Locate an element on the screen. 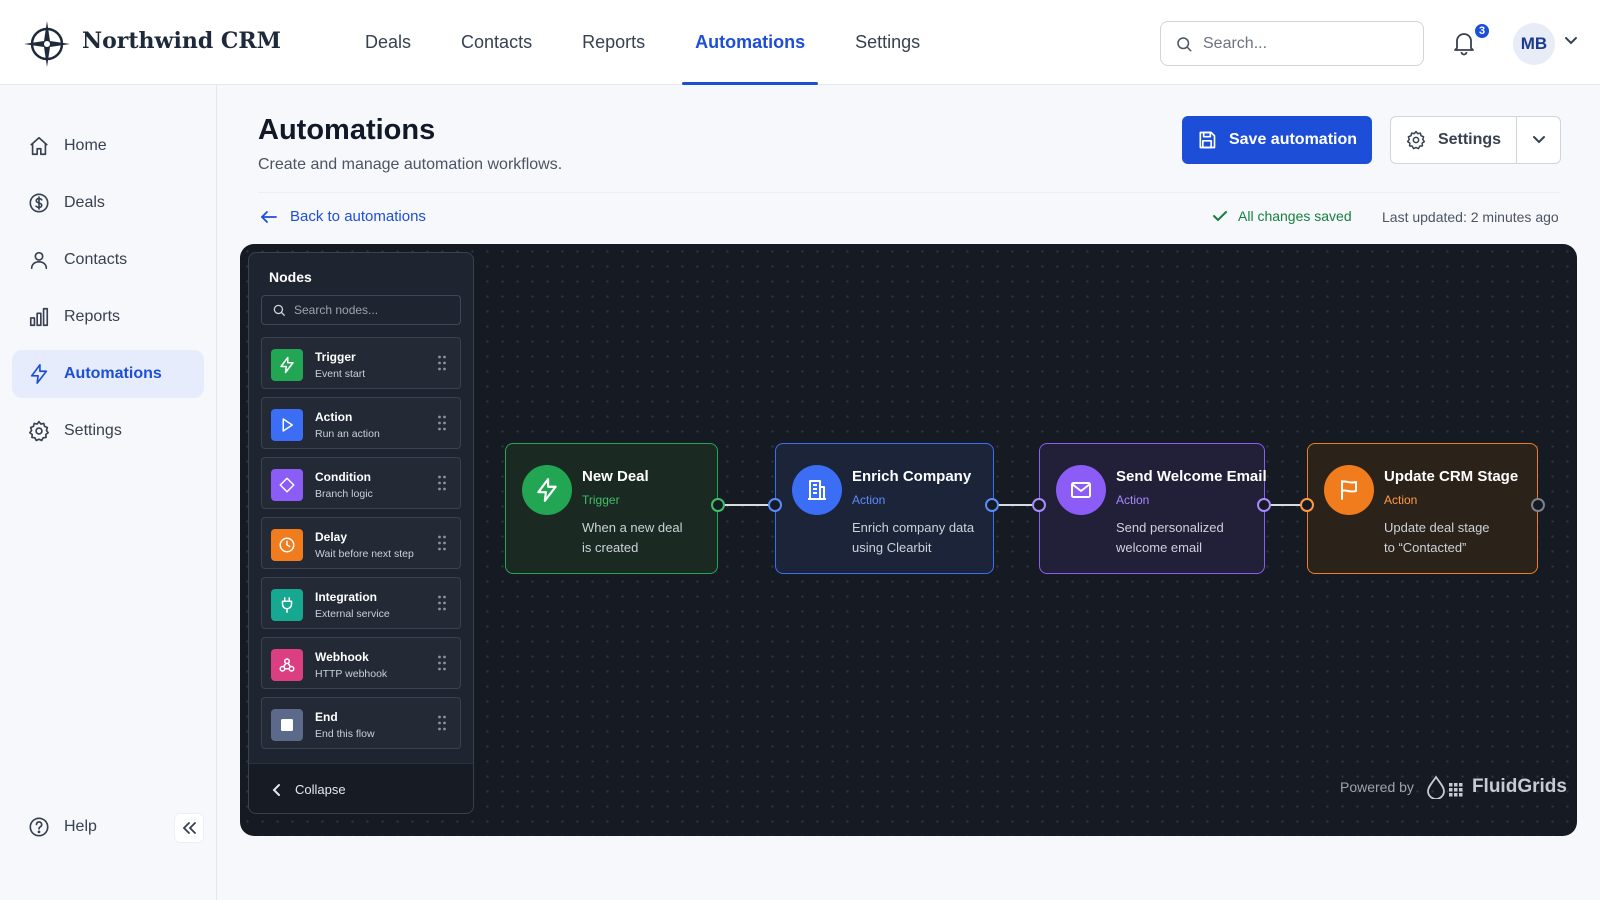  sidebar-item-reports: Reports is located at coordinates (108, 317).